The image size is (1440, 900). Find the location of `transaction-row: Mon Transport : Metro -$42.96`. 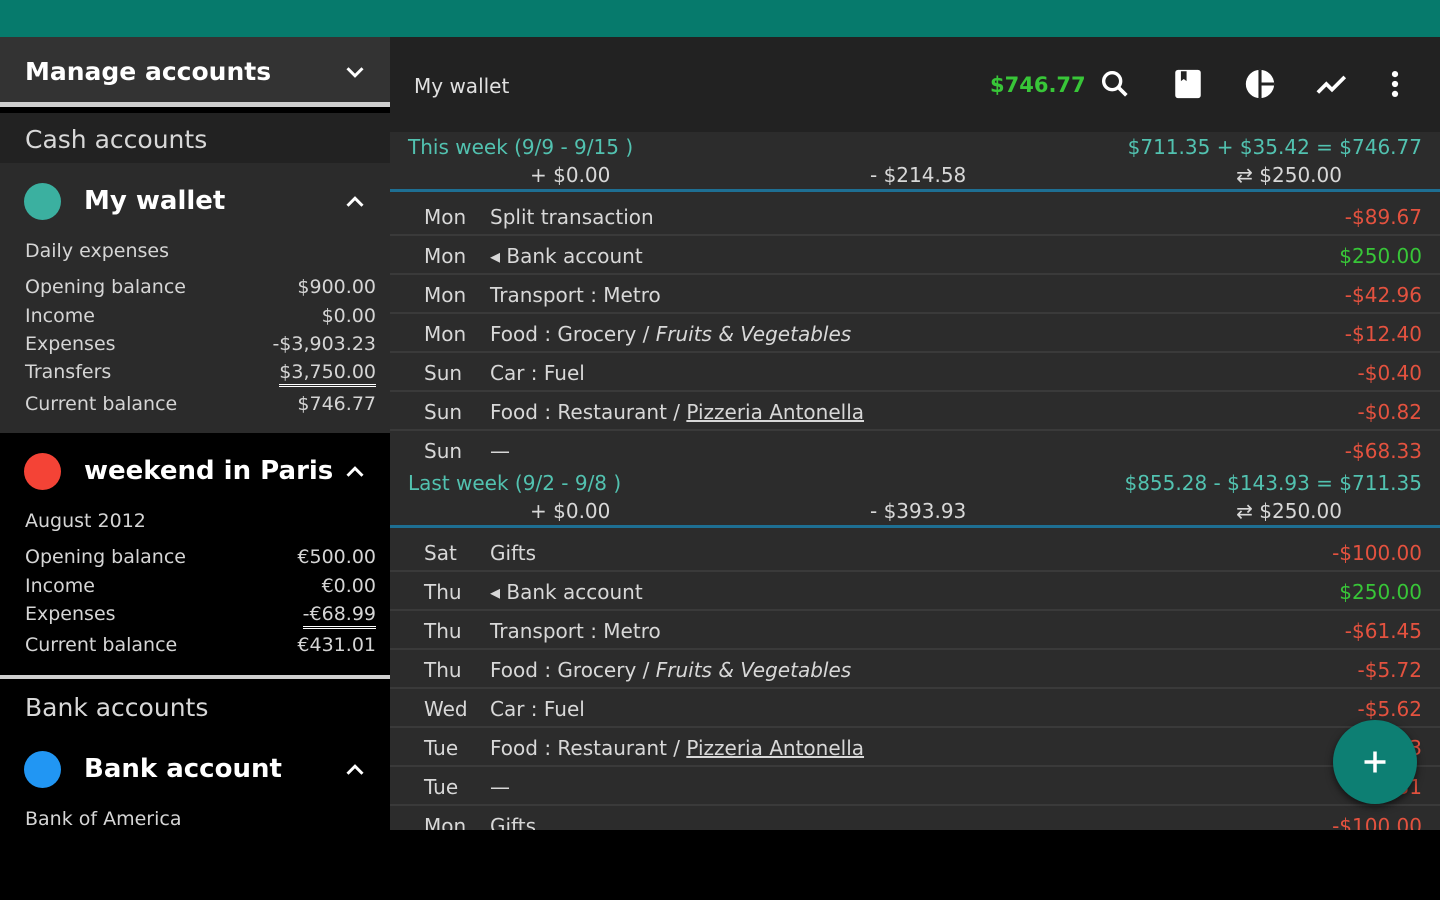

transaction-row: Mon Transport : Metro -$42.96 is located at coordinates (915, 294).